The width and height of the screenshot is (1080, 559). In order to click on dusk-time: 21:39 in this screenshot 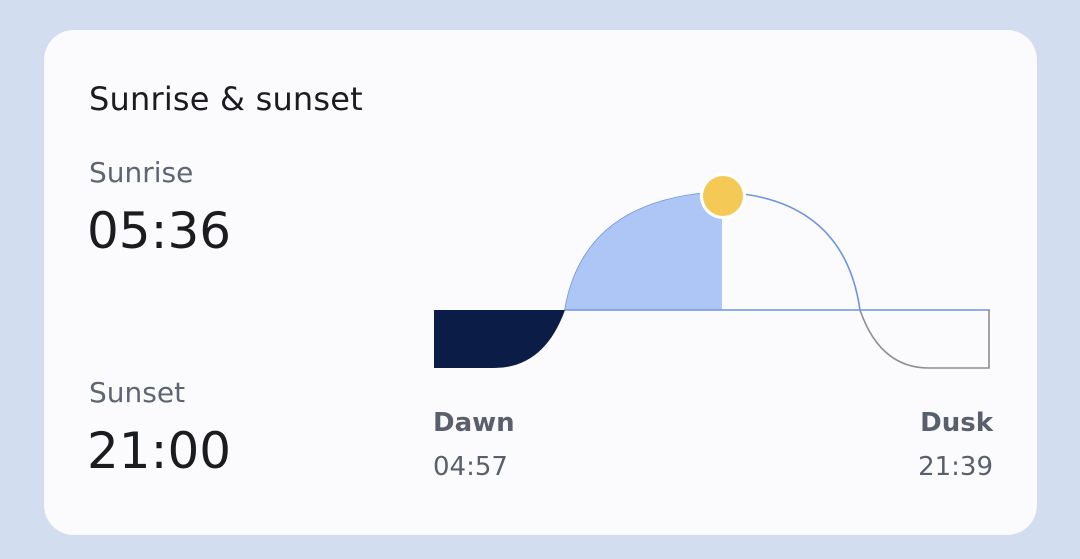, I will do `click(955, 467)`.